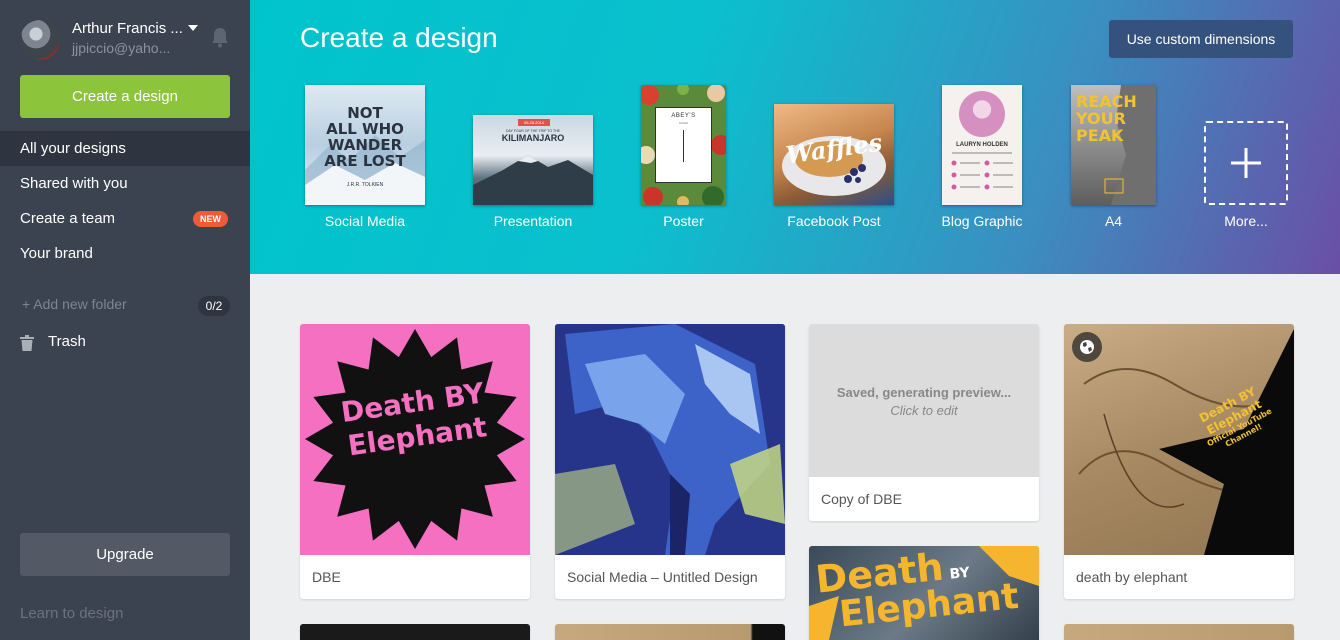  Describe the element at coordinates (1201, 39) in the screenshot. I see `custom-dimensions-button: Use custom dimensions` at that location.